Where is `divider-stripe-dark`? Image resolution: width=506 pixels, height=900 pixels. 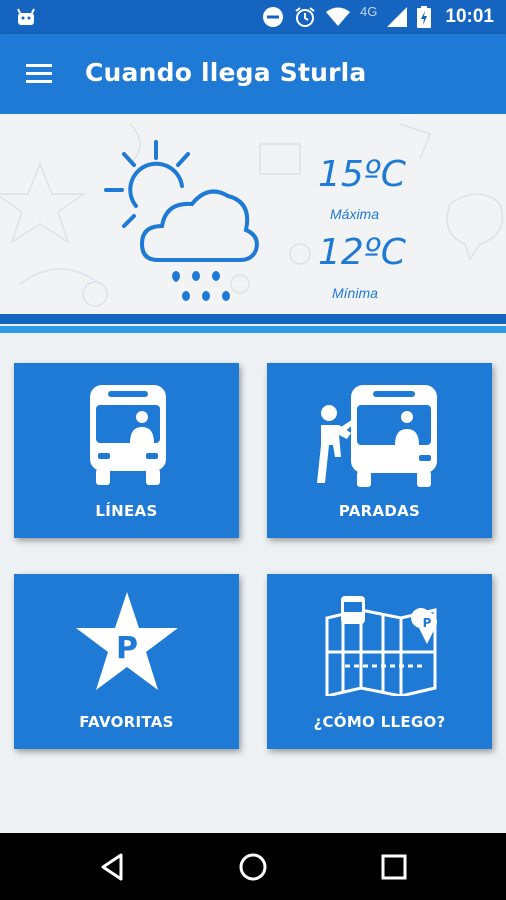
divider-stripe-dark is located at coordinates (253, 319).